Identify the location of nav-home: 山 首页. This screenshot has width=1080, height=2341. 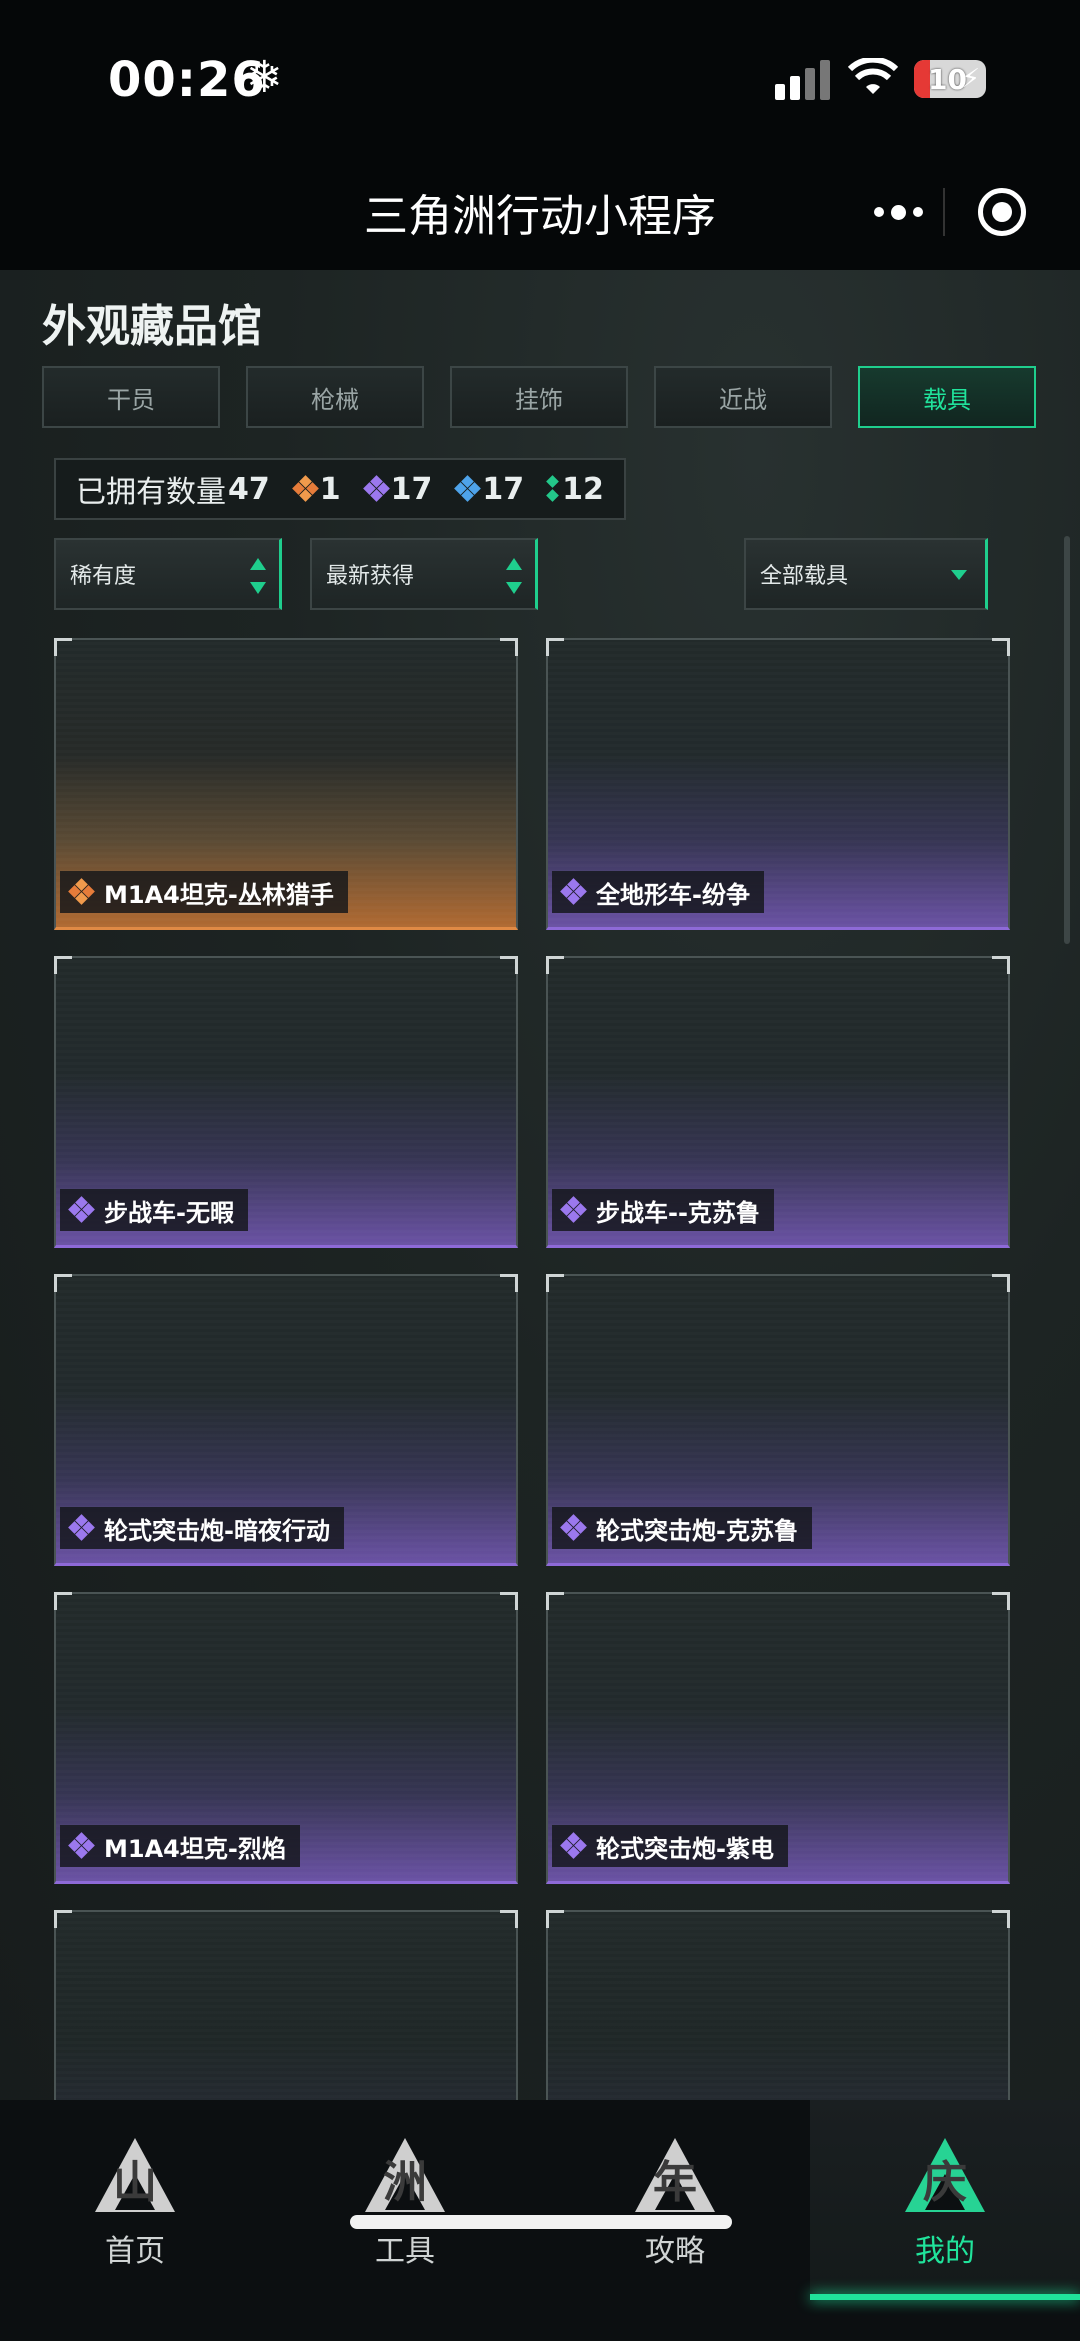
(135, 2200).